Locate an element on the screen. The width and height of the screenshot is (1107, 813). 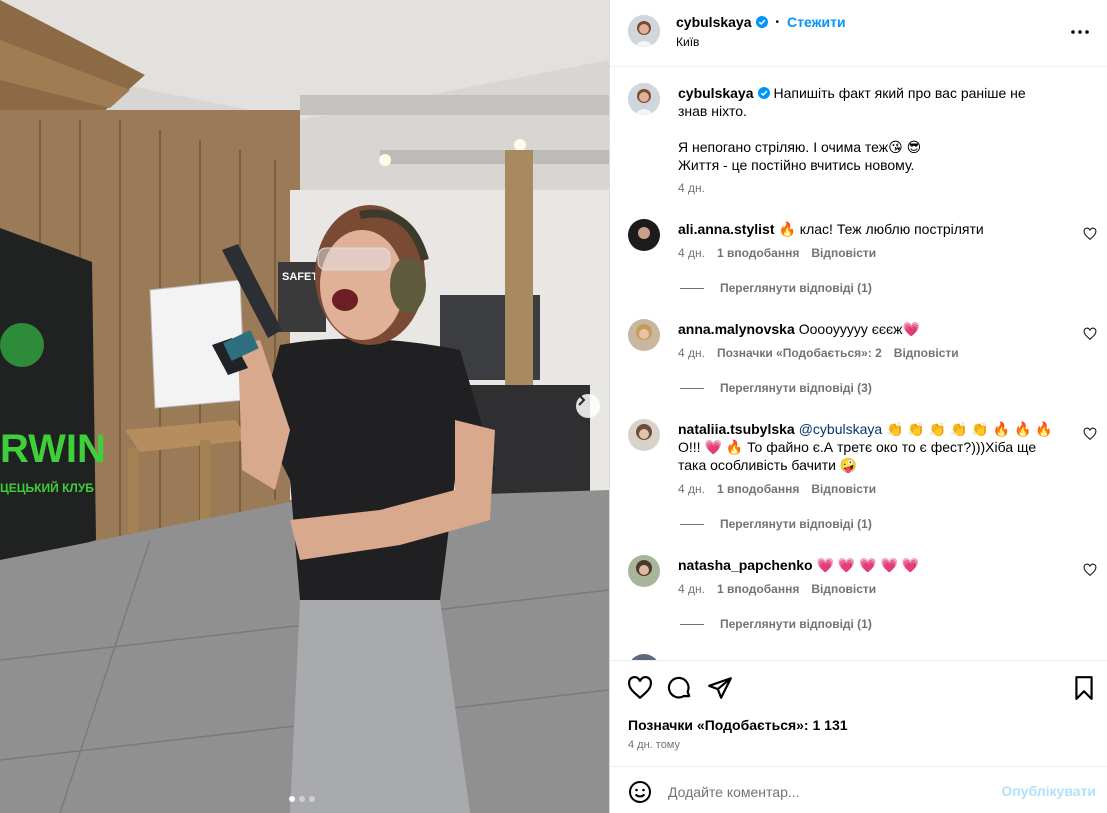
comment-text: anna.malynovska Ооооууууу єєєж💗 is located at coordinates (868, 329).